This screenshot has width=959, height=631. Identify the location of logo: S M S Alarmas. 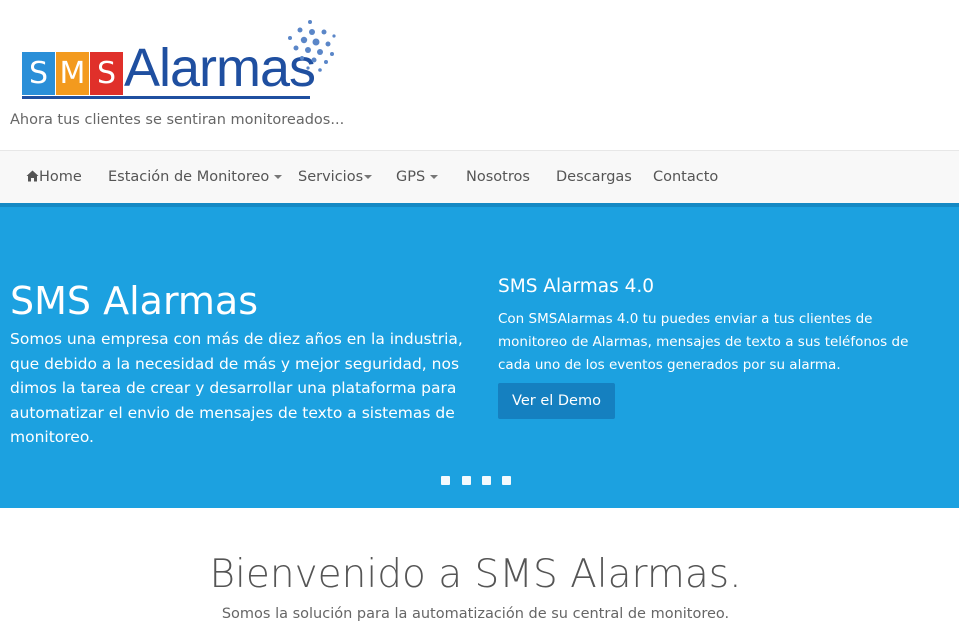
(178, 60).